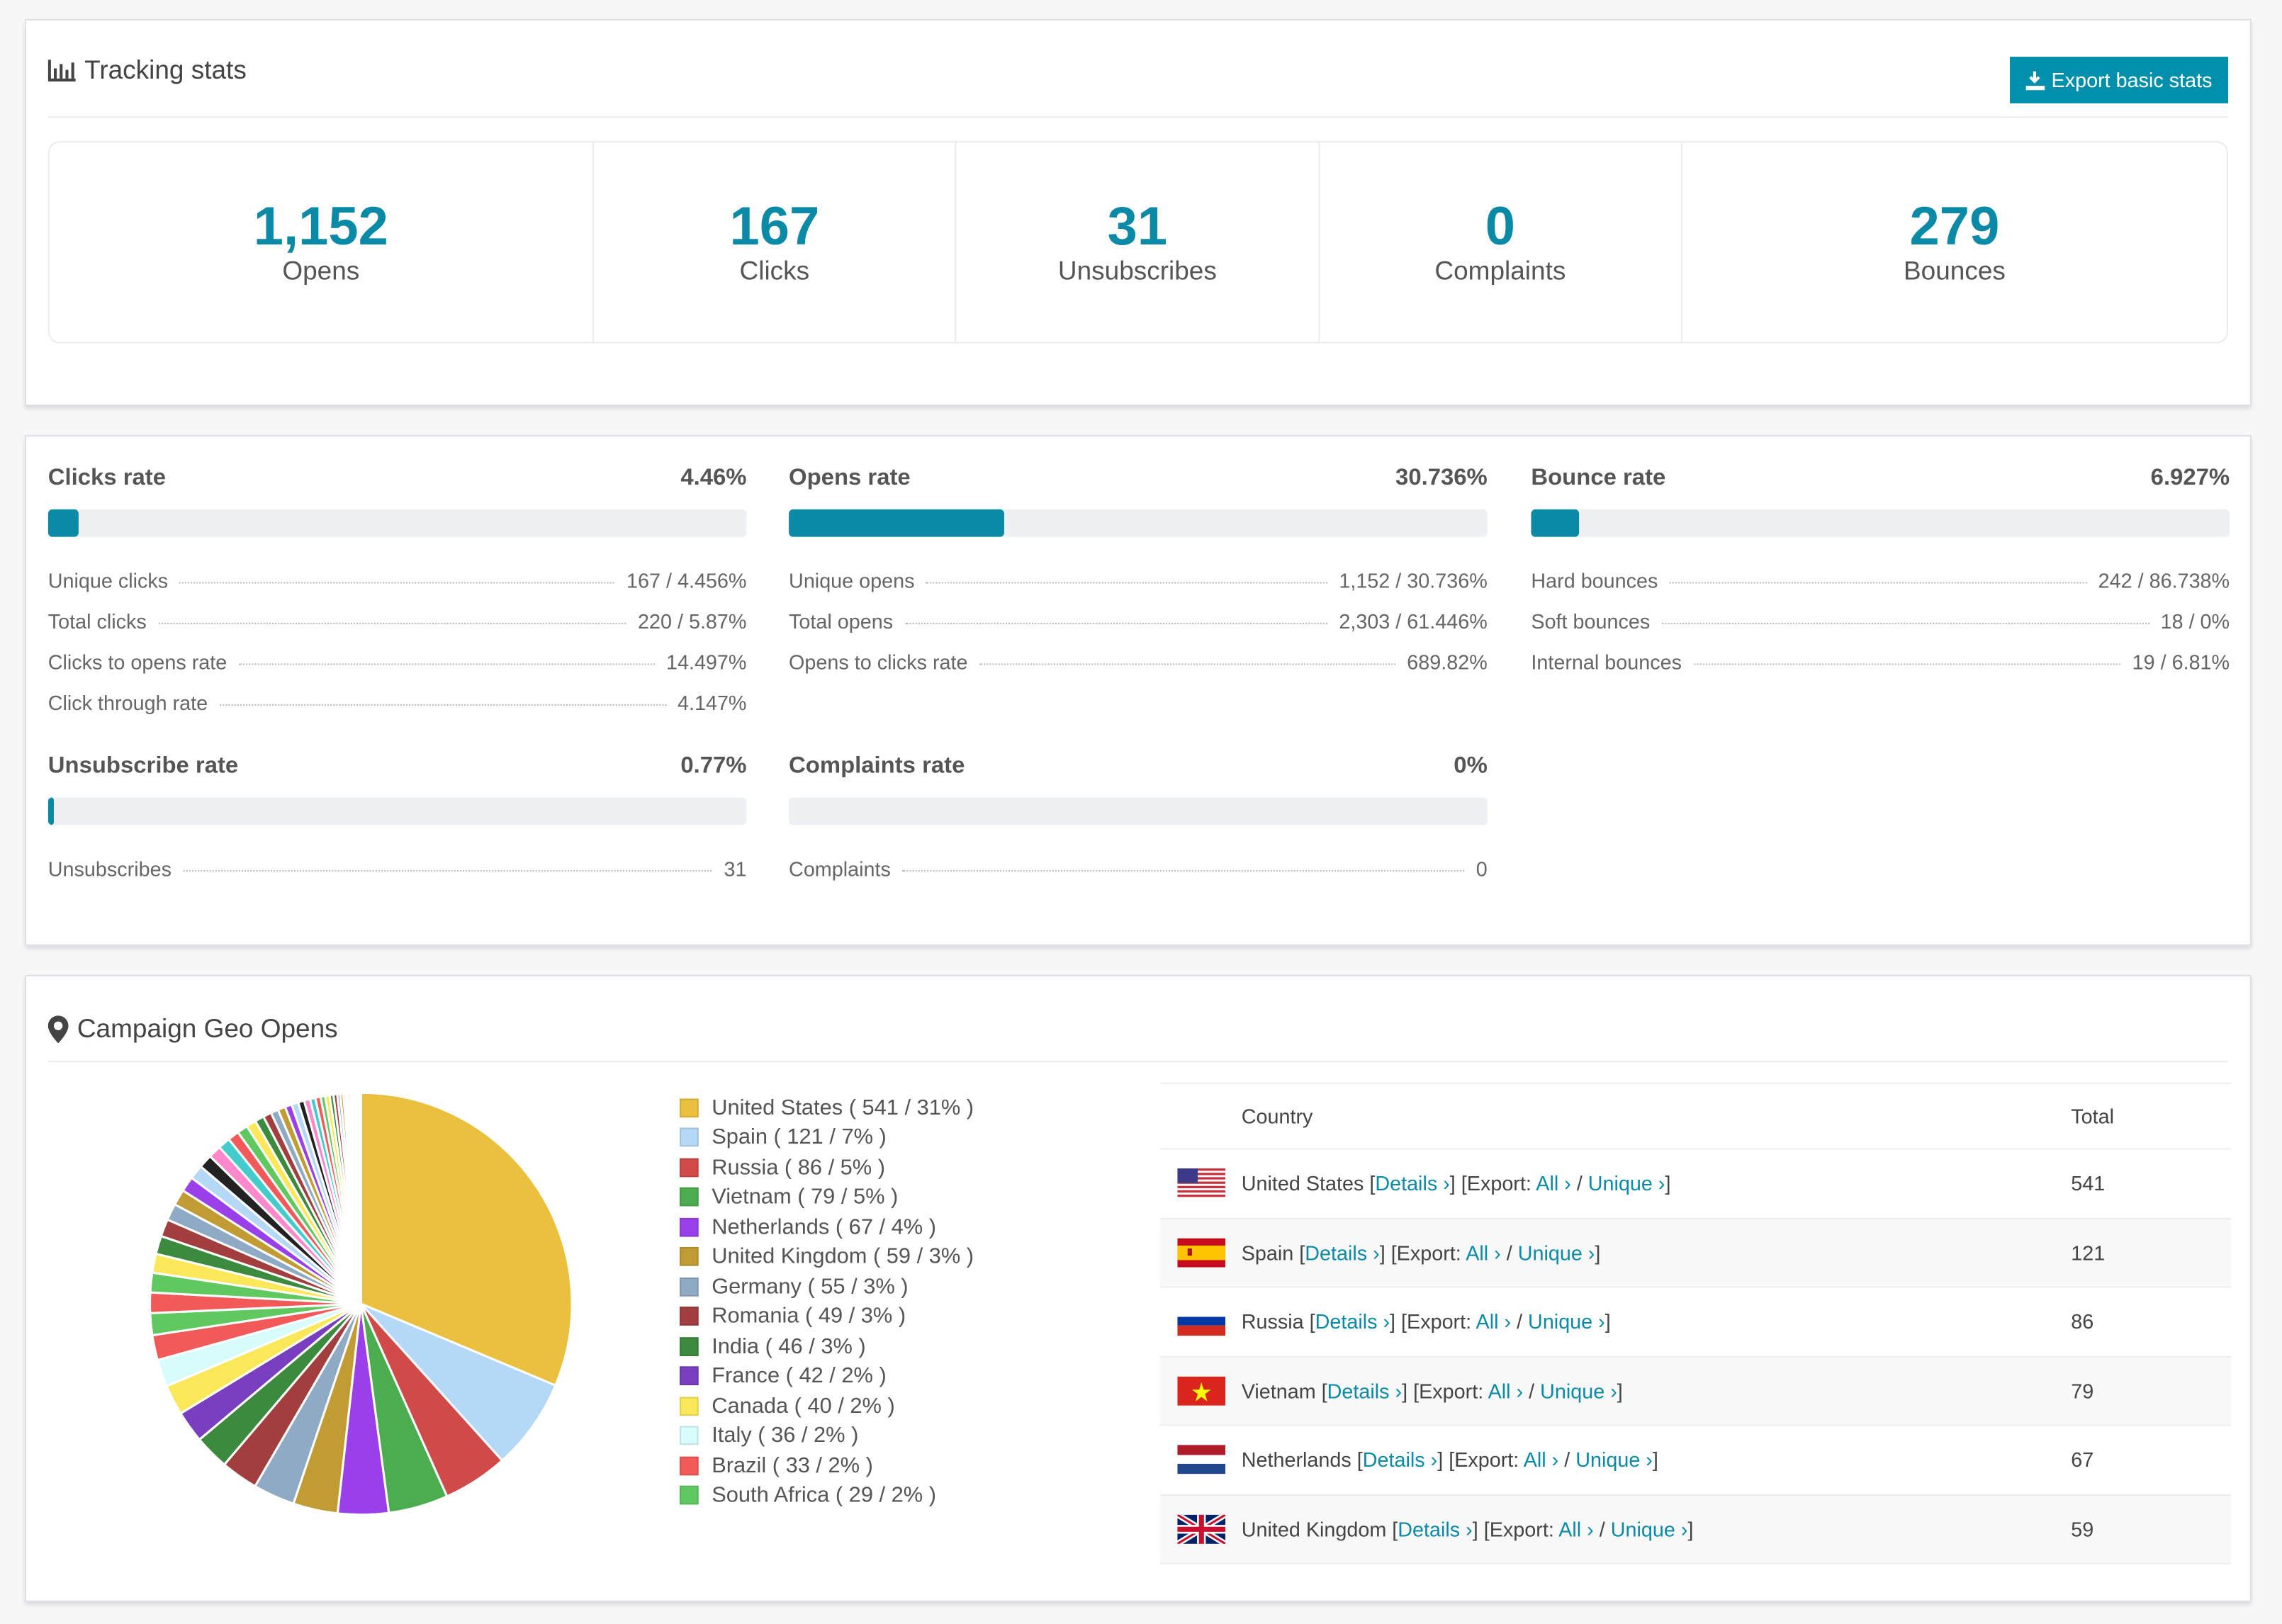  I want to click on export-basic-stats-button: Export basic stats, so click(2119, 80).